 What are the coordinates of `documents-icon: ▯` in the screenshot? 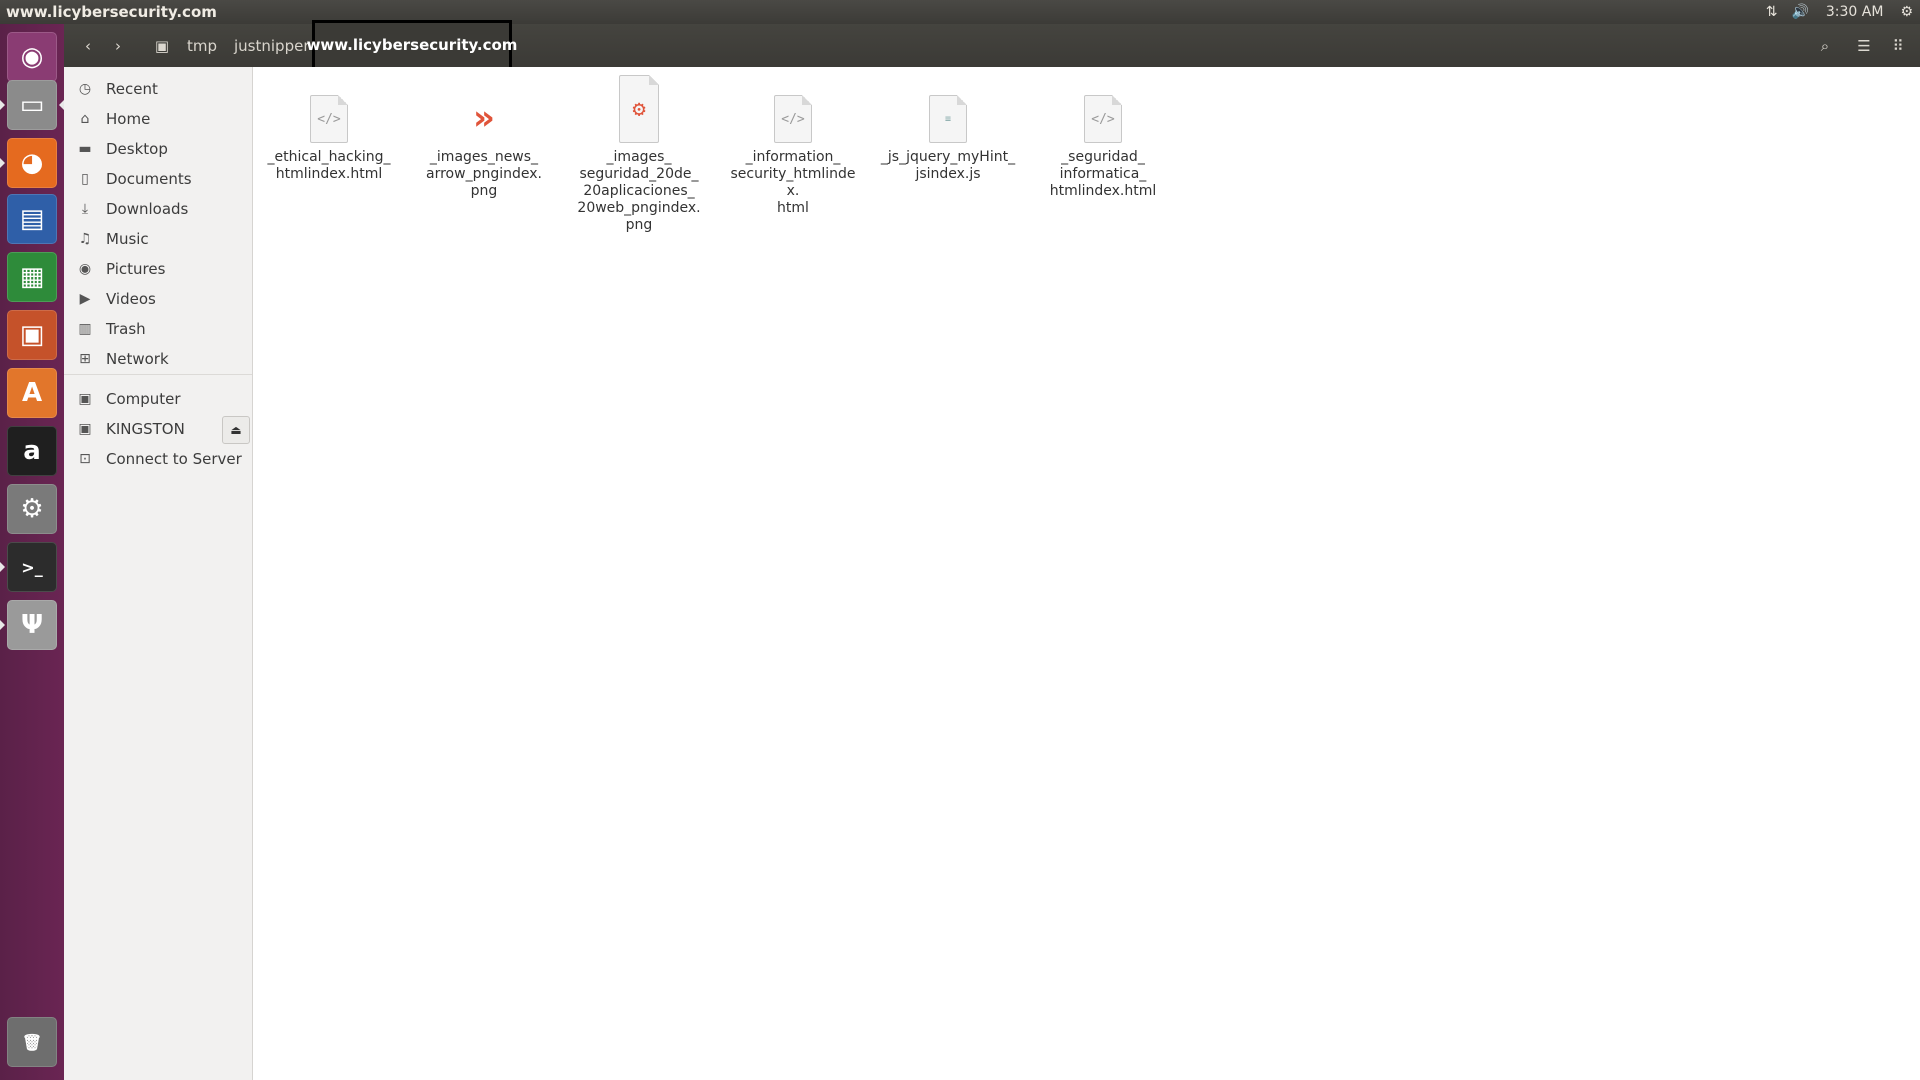 It's located at (85, 179).